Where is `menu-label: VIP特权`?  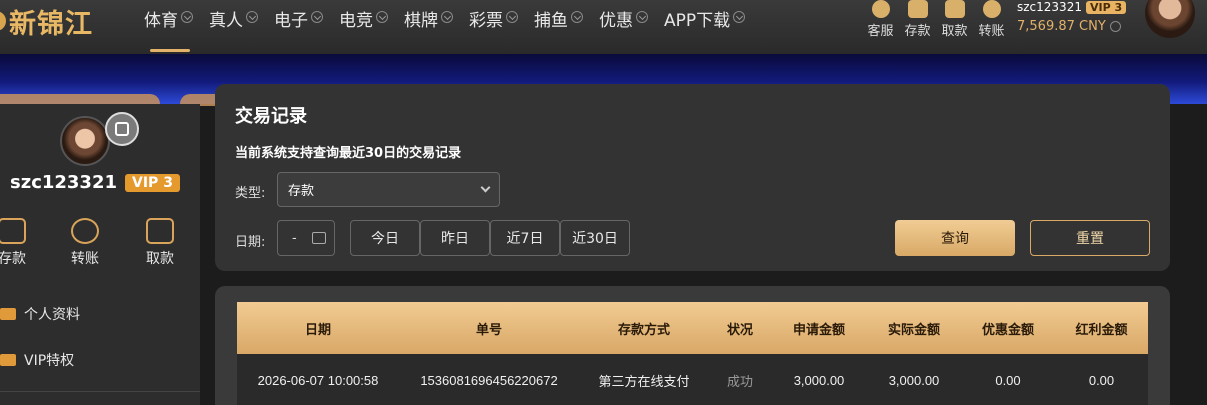
menu-label: VIP特权 is located at coordinates (49, 361).